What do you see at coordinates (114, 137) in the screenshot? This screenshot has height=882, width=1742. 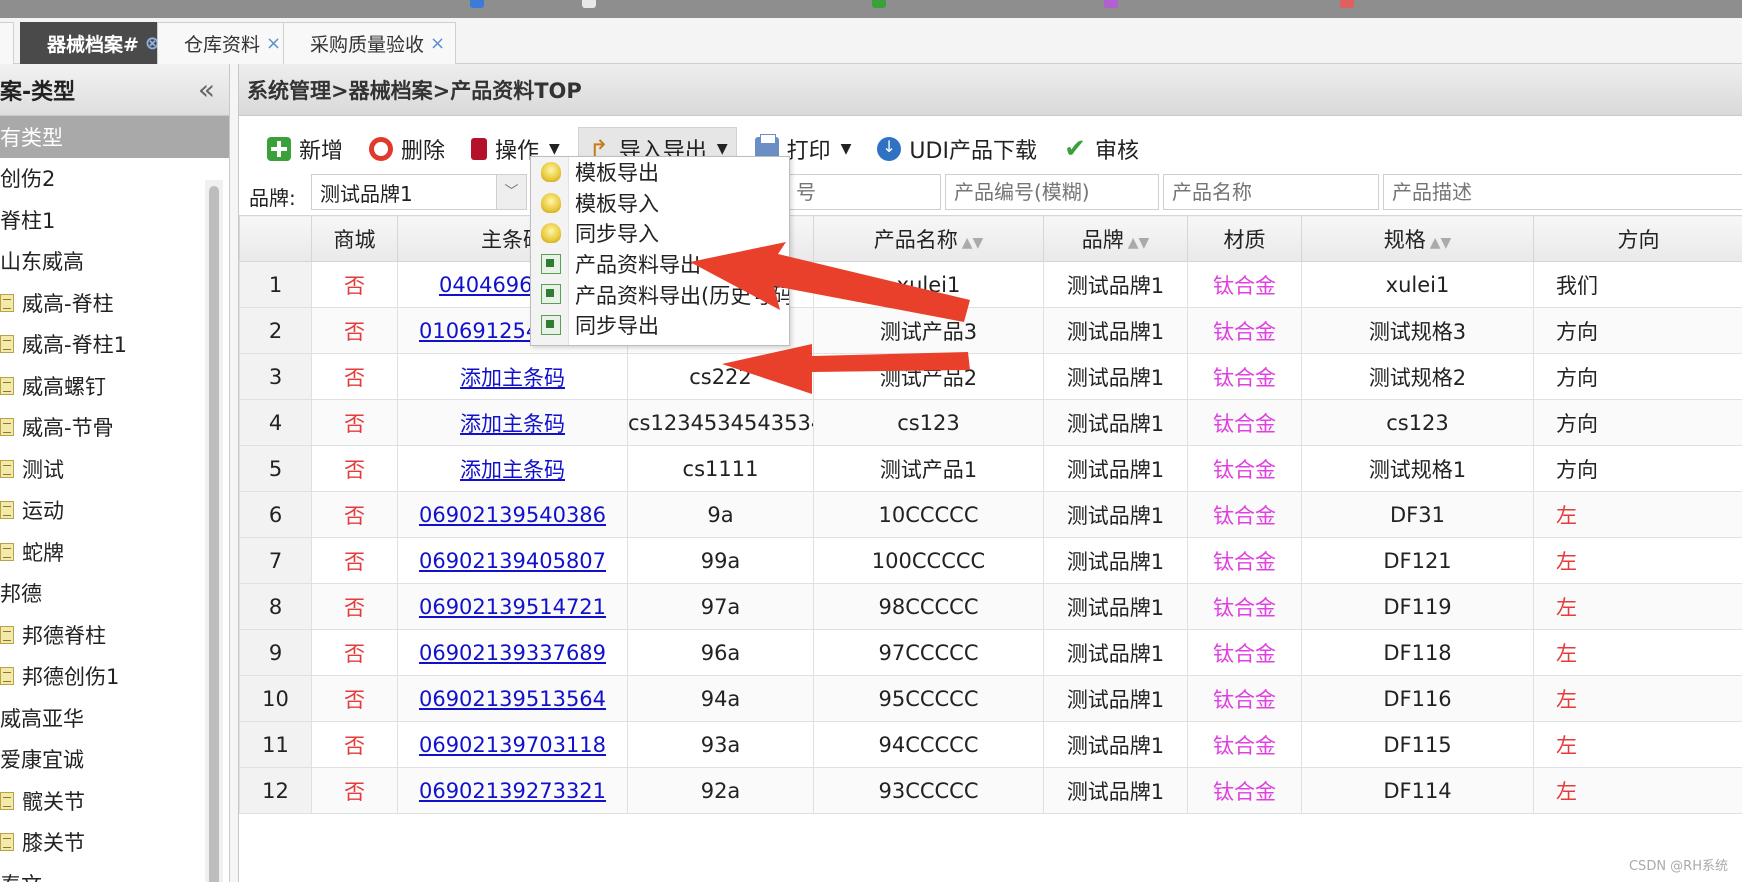 I see `sidebar-item: 有类型` at bounding box center [114, 137].